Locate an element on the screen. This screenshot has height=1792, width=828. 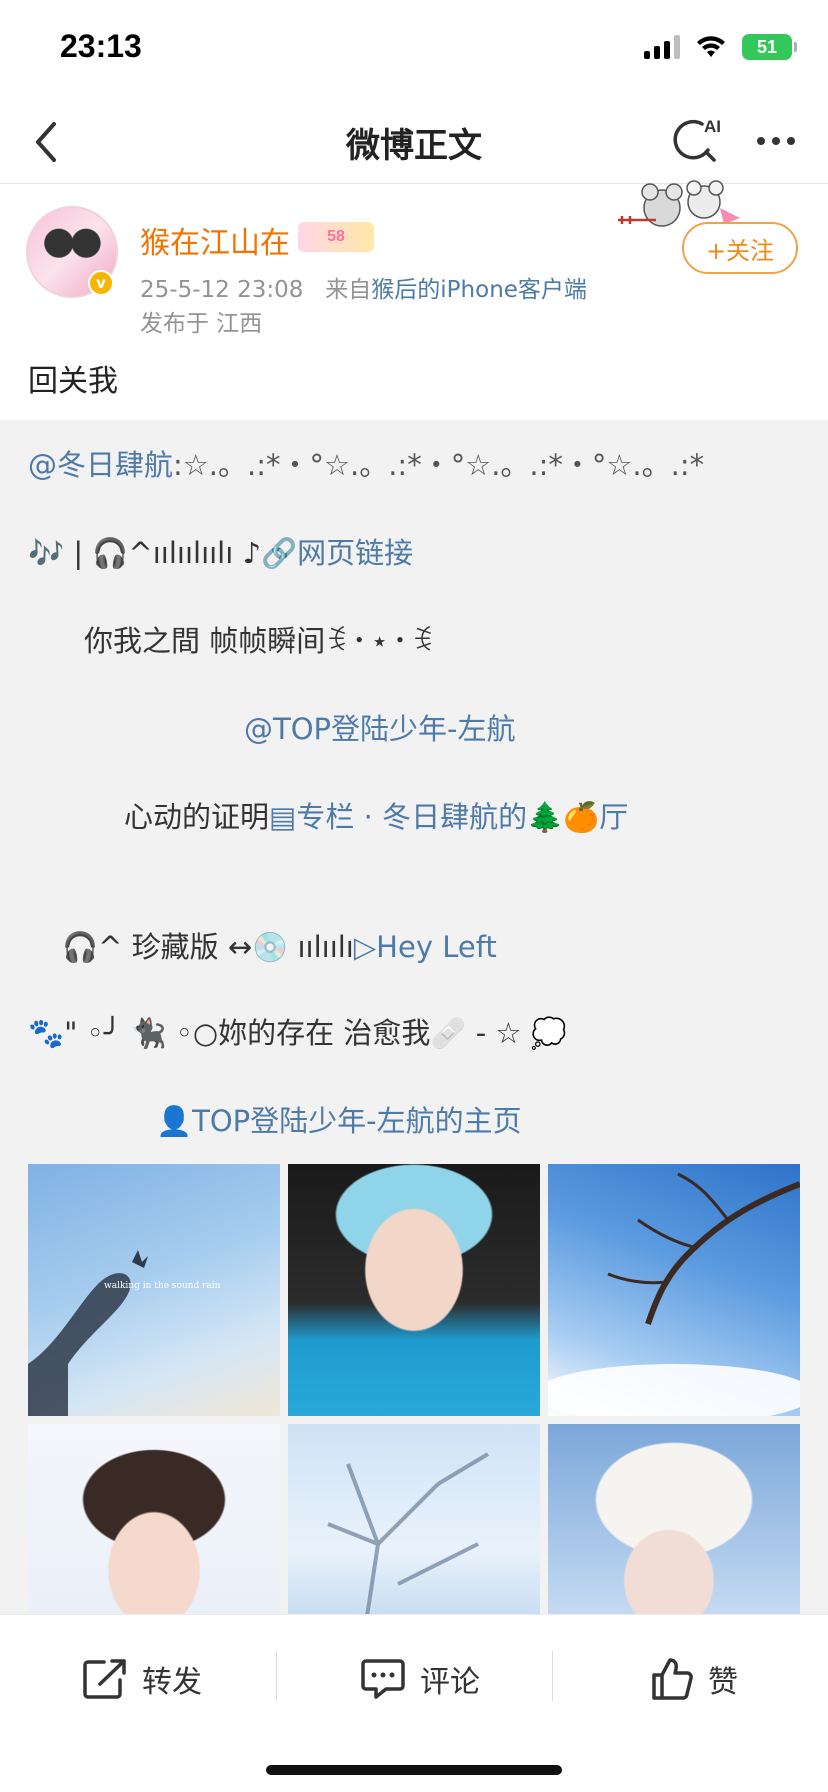
image-thumbnail: walking in the sound rain is located at coordinates (154, 1290).